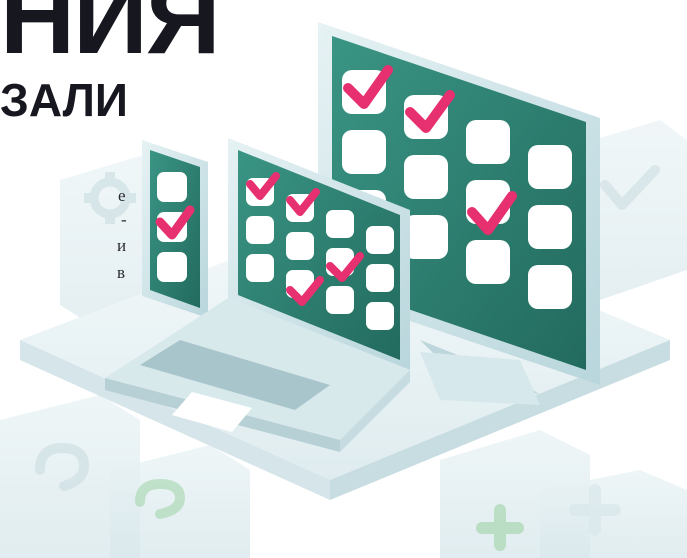  I want to click on text-fragment: в, so click(121, 272).